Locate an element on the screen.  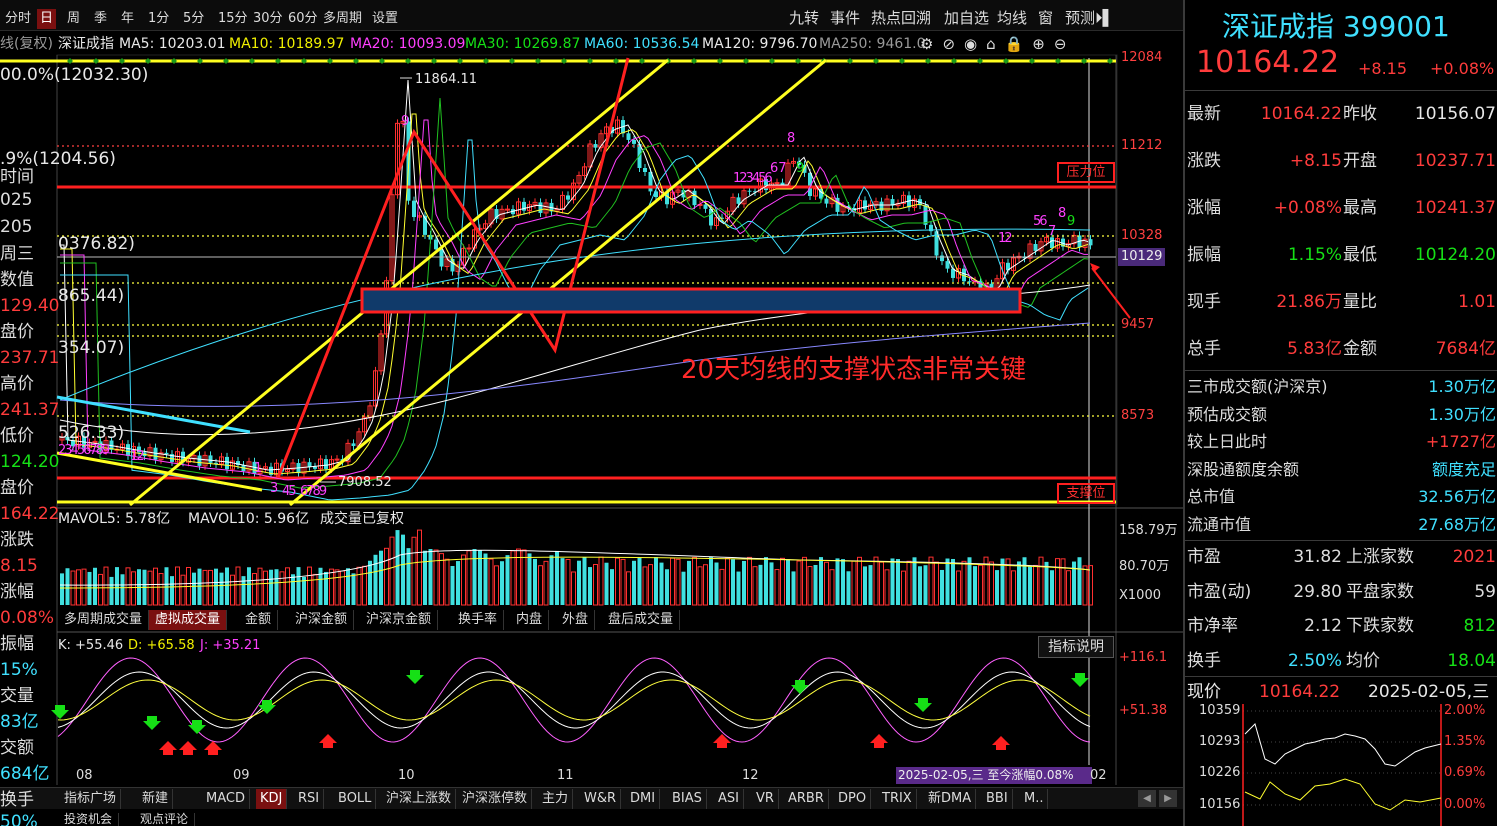
divider is located at coordinates (1341, 676).